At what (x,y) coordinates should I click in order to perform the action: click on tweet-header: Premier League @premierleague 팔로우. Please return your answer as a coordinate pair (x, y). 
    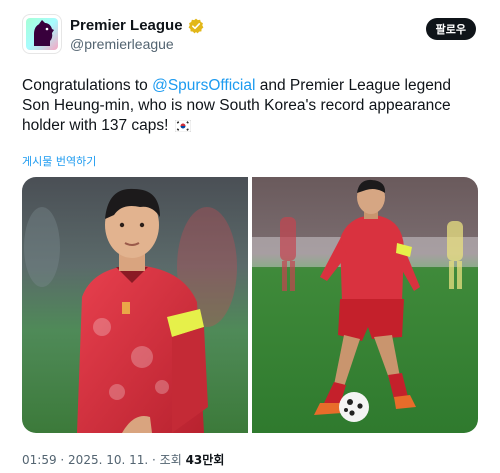
    Looking at the image, I should click on (250, 35).